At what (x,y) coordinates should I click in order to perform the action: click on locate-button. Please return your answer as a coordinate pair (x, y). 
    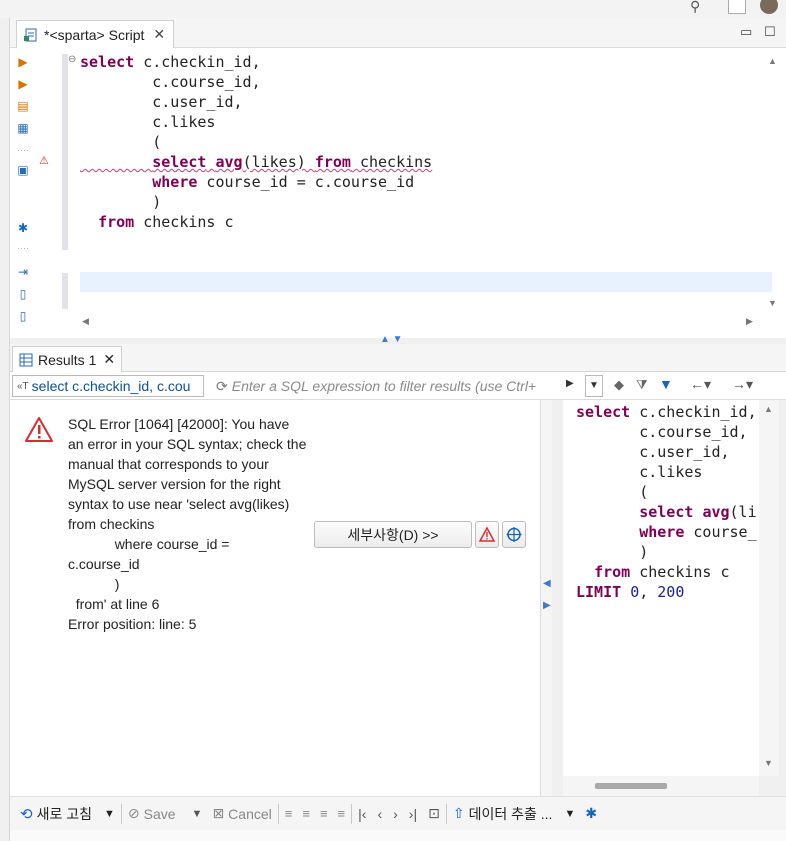
    Looking at the image, I should click on (514, 534).